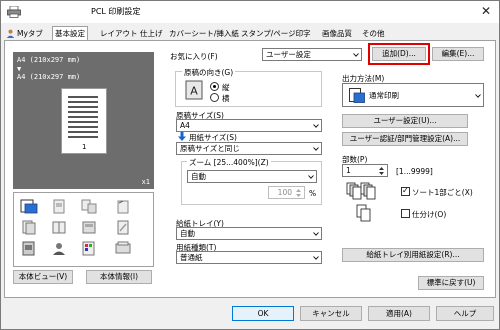 The width and height of the screenshot is (500, 330). Describe the element at coordinates (84, 147) in the screenshot. I see `preview-page-number: 1` at that location.